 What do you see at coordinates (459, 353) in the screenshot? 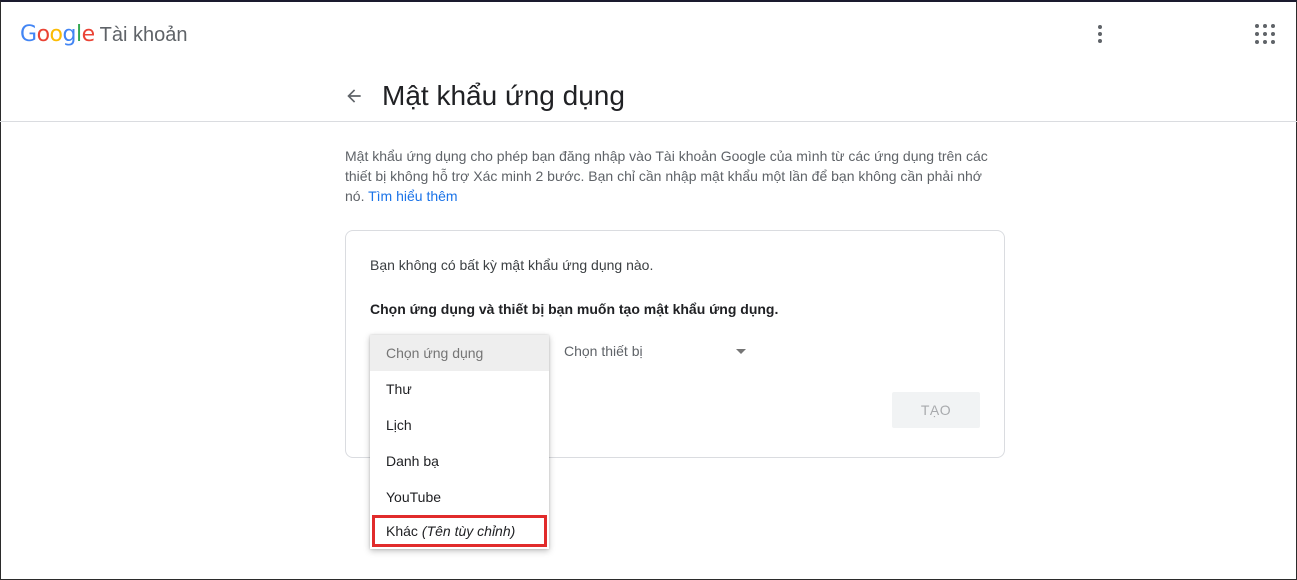
I see `app-select-placeholder: Chọn ứng dụng` at bounding box center [459, 353].